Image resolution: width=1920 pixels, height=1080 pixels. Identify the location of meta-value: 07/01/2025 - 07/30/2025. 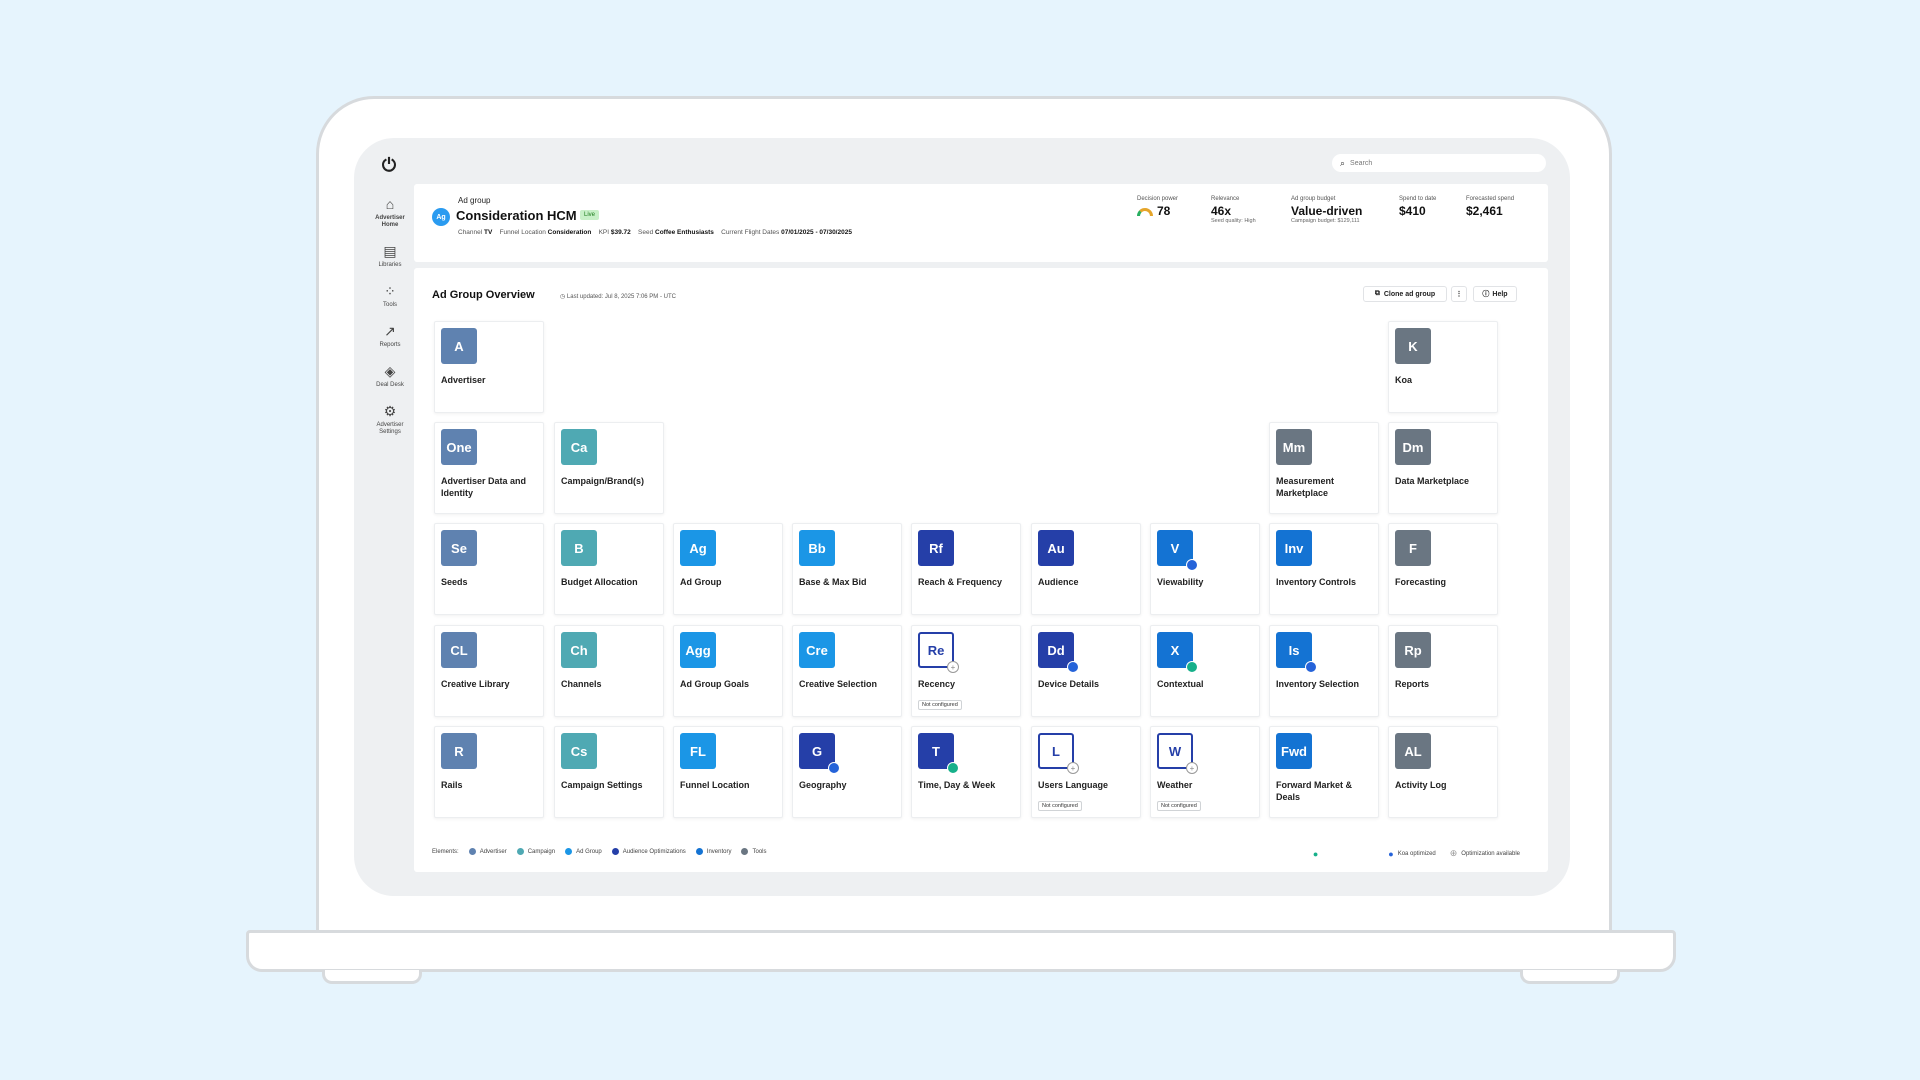
(816, 232).